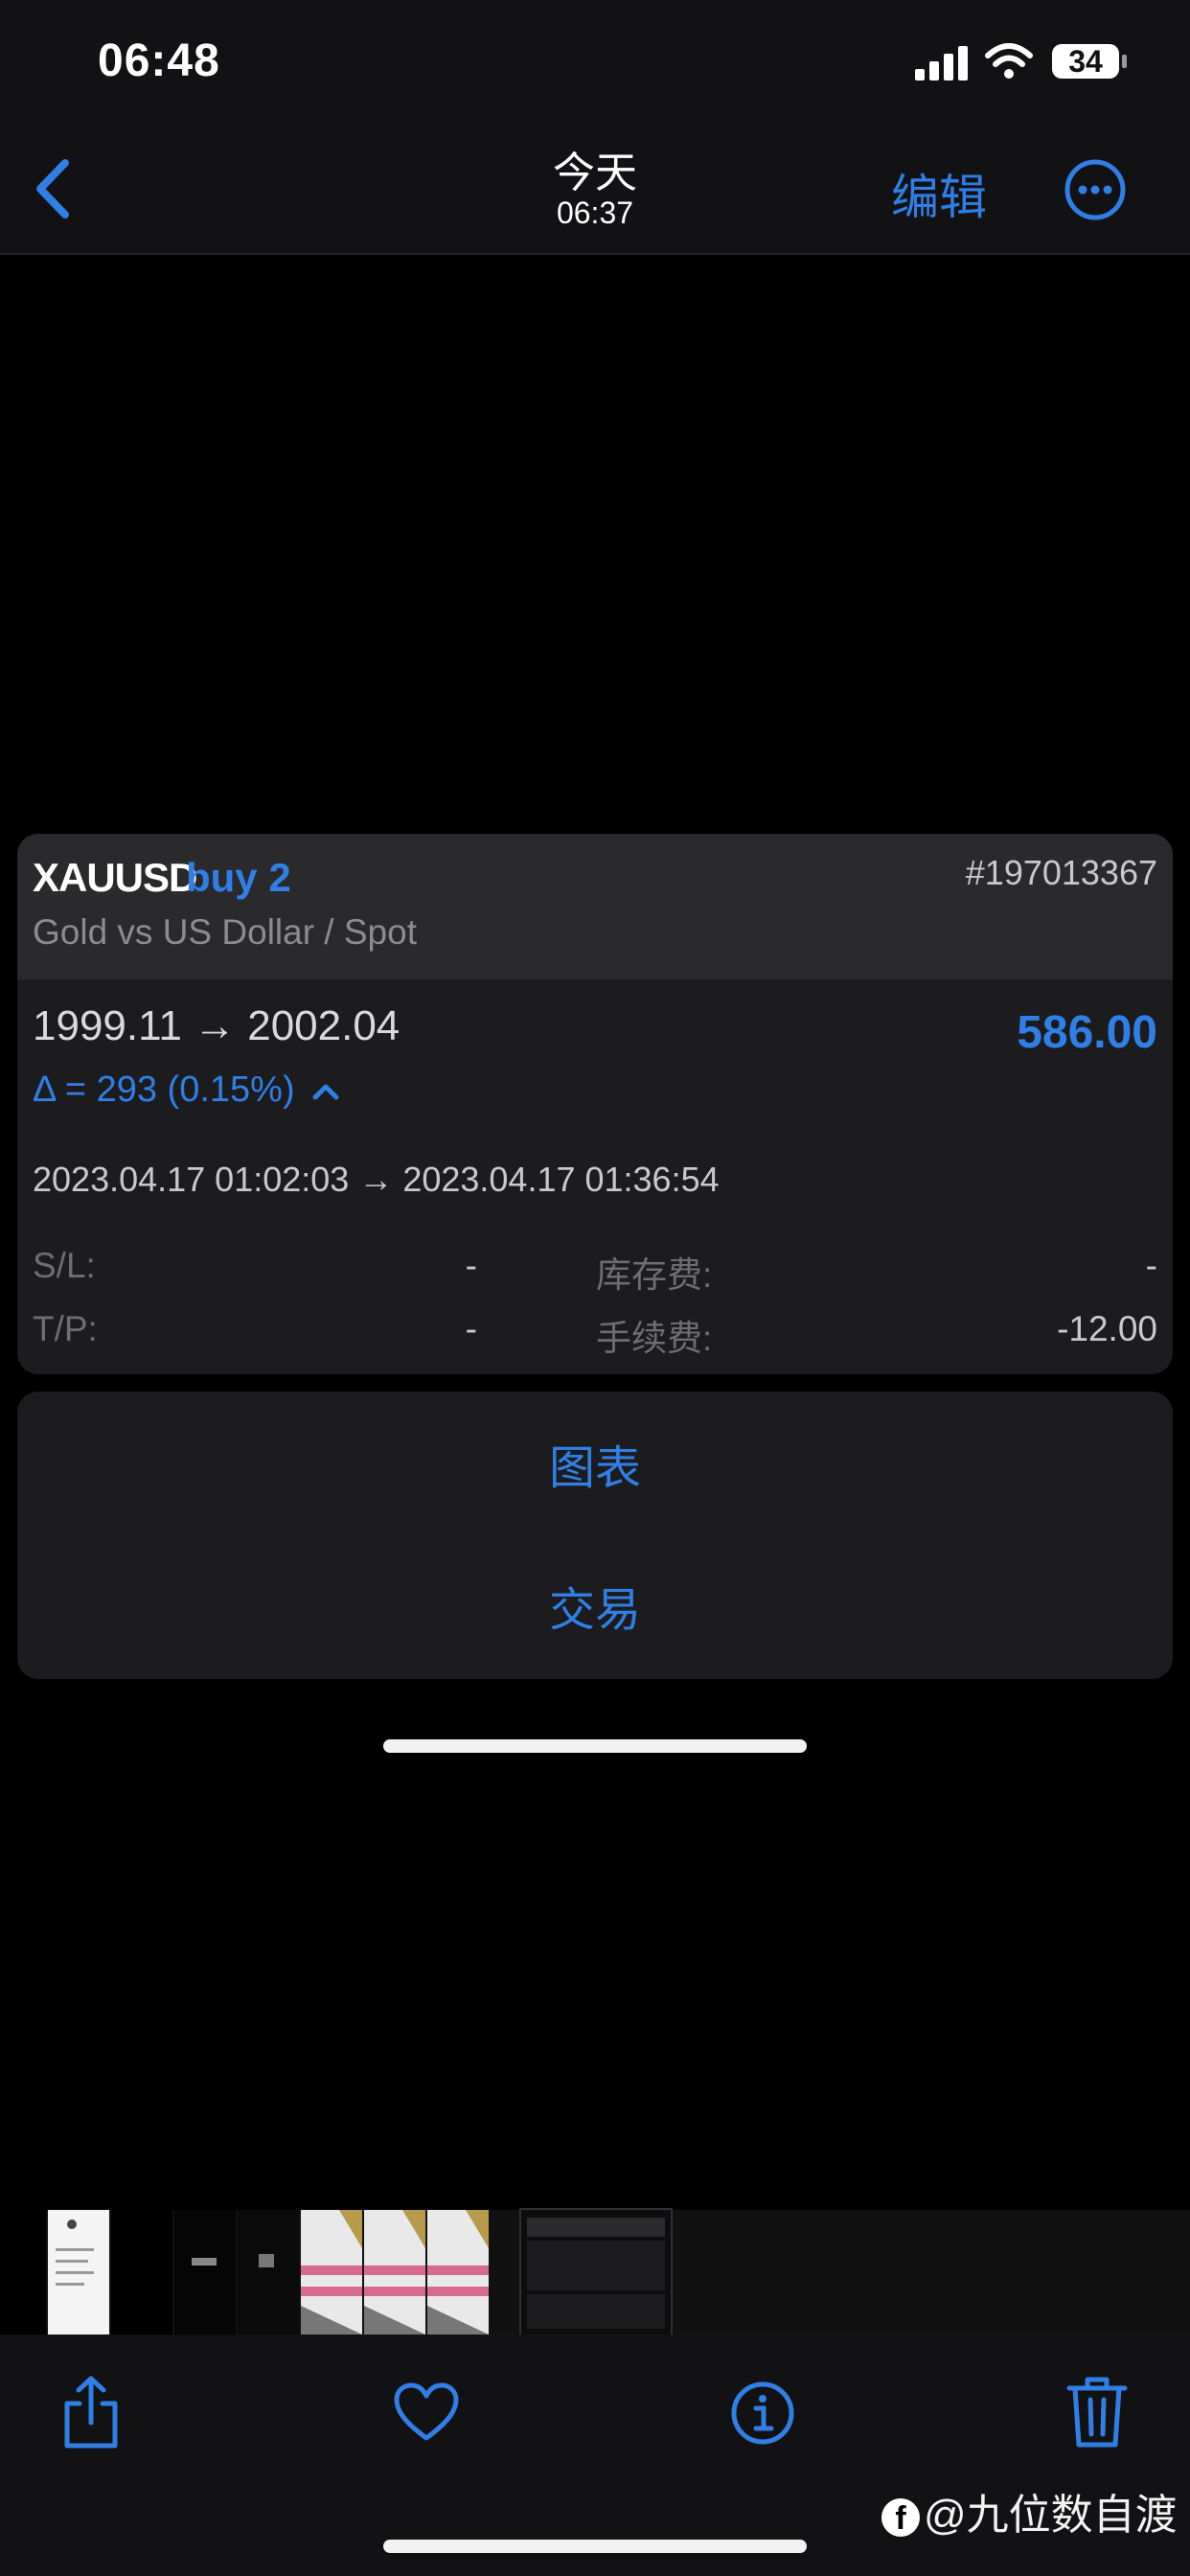  Describe the element at coordinates (596, 2272) in the screenshot. I see `photo-thumbnail-selected` at that location.